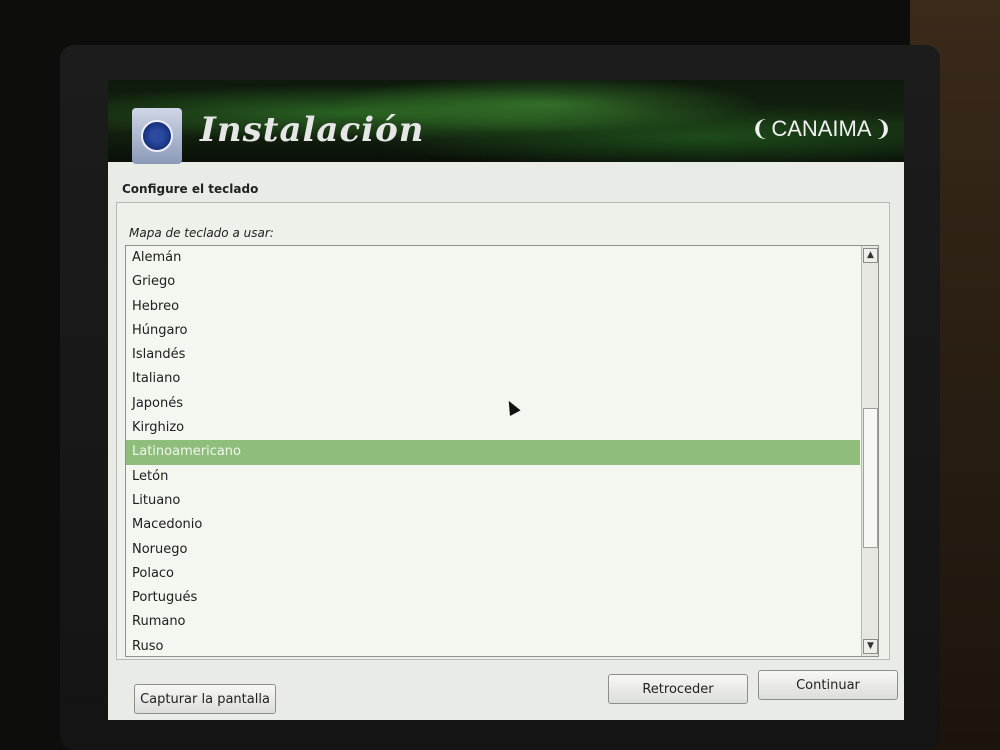 Image resolution: width=1000 pixels, height=750 pixels. Describe the element at coordinates (493, 428) in the screenshot. I see `list-item: Kirghizo` at that location.